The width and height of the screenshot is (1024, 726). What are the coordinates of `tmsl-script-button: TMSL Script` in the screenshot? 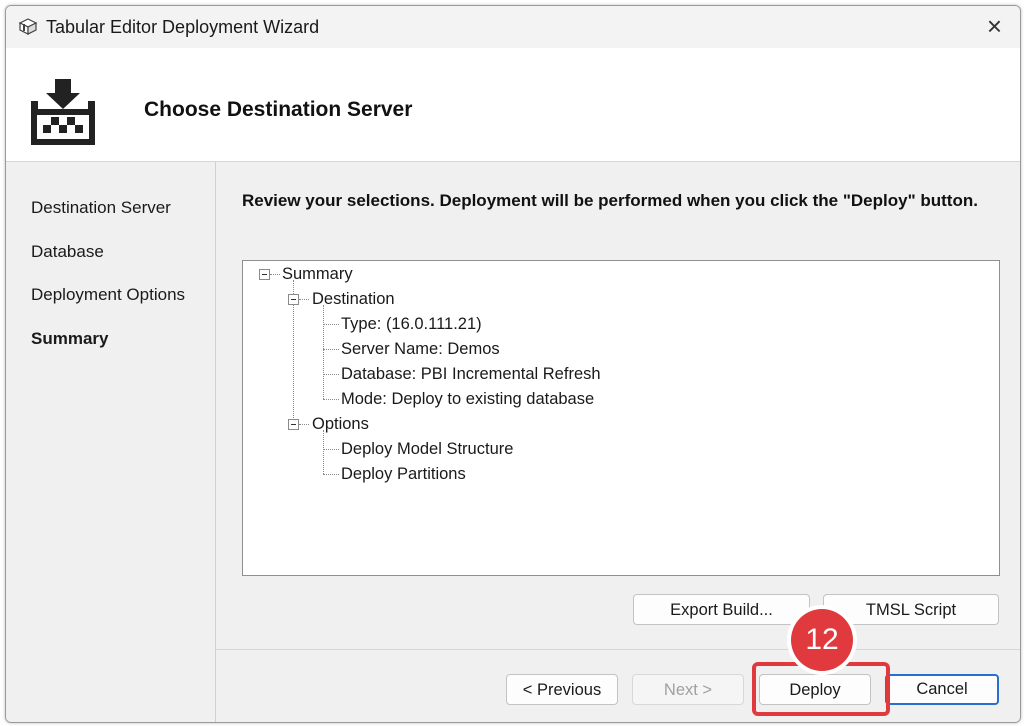 It's located at (911, 609).